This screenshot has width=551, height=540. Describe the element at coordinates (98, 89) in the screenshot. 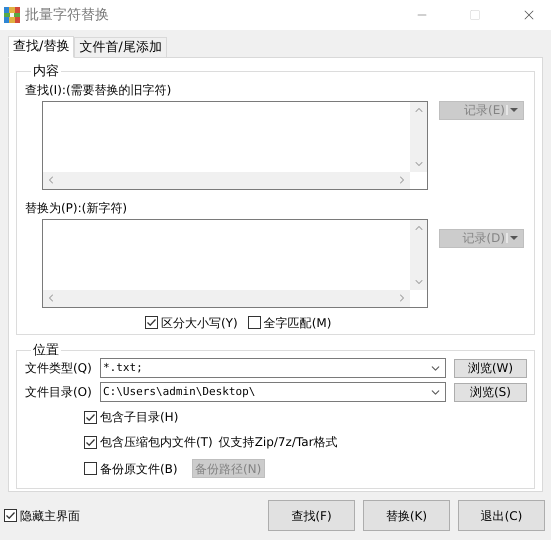

I see `field-label: 查找(I):(需要替换的旧字符)` at that location.